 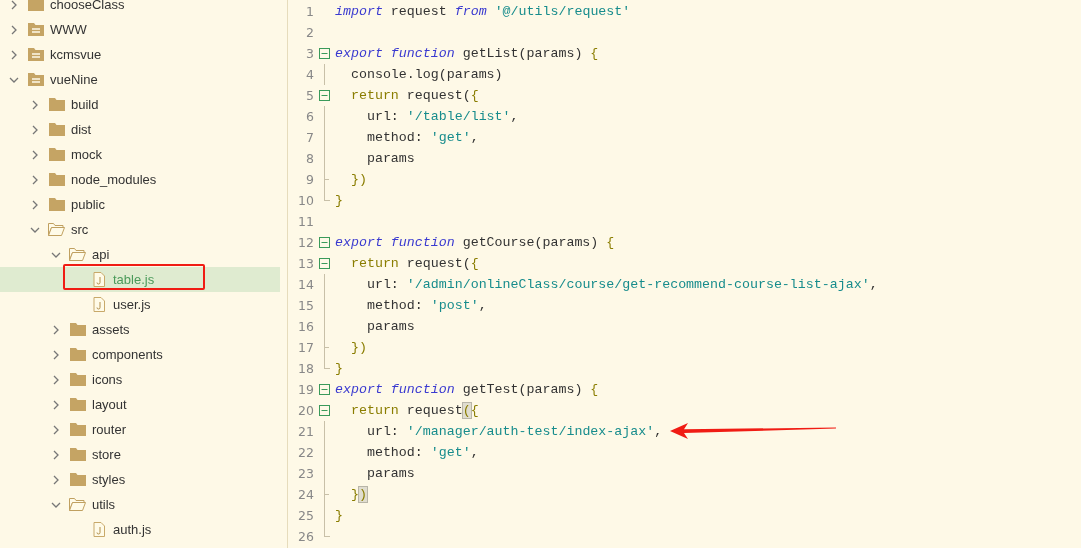 What do you see at coordinates (305, 473) in the screenshot?
I see `line-number: 23` at bounding box center [305, 473].